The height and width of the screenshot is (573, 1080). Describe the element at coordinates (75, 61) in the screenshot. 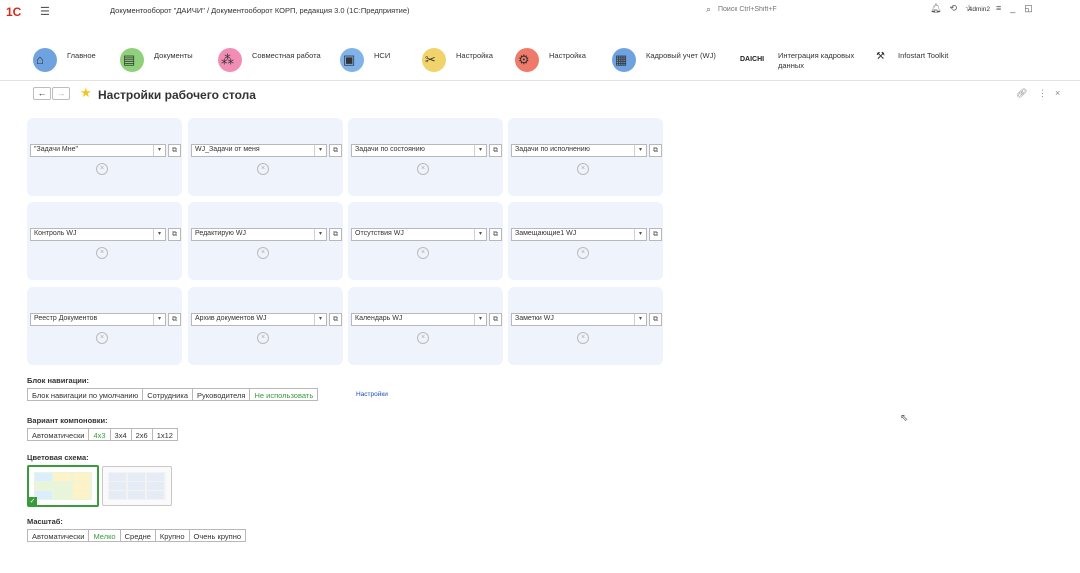

I see `section-main: ⌂ Главное` at that location.